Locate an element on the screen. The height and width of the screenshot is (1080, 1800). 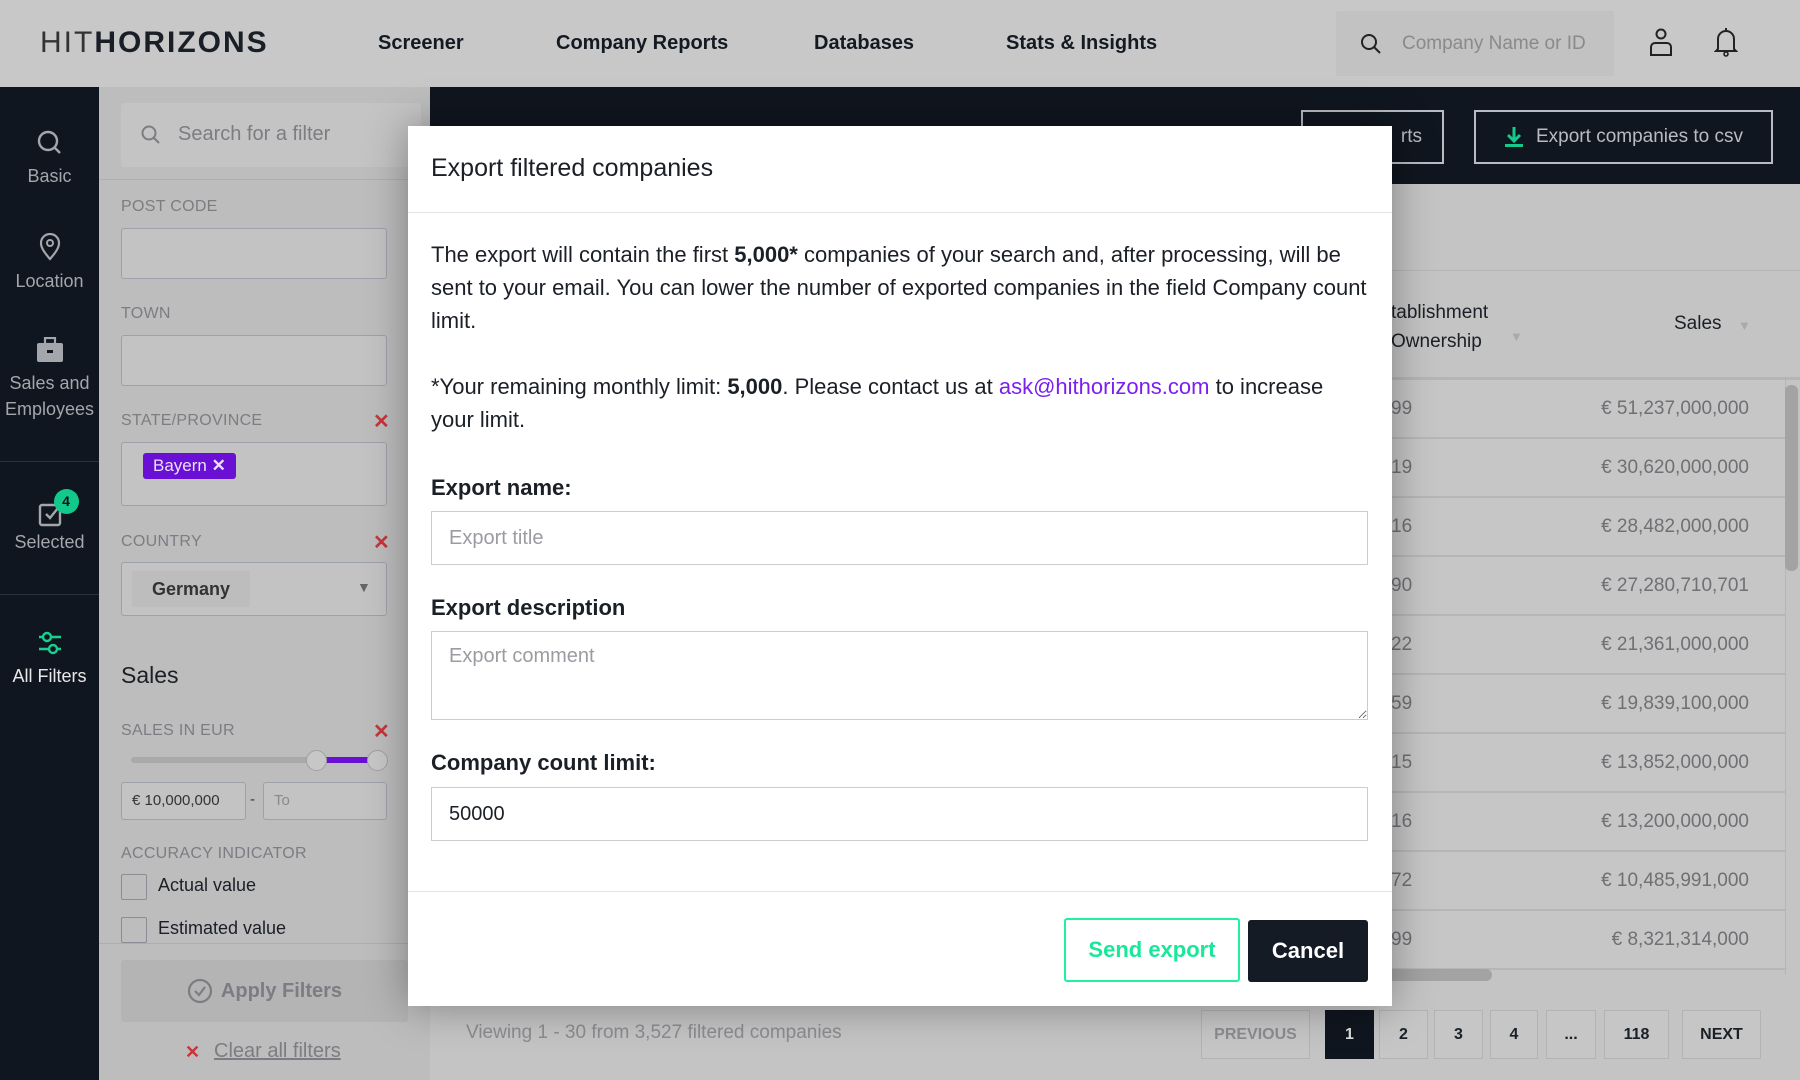
sales-to-input: To is located at coordinates (325, 801).